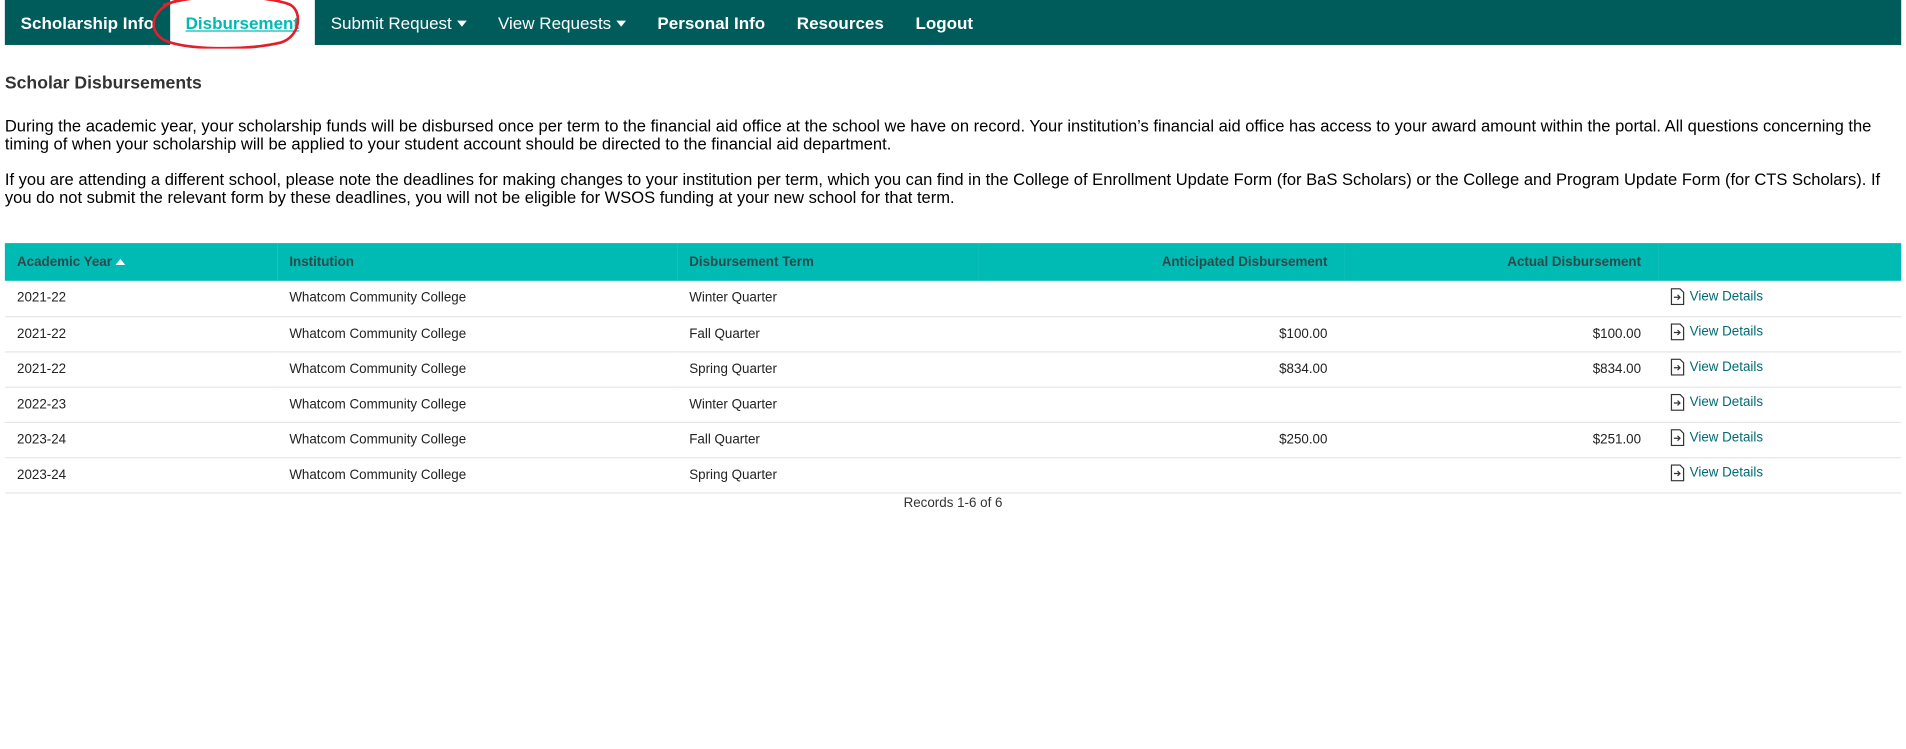 This screenshot has width=1906, height=749. I want to click on cell-anticipated: $834.00, so click(1303, 369).